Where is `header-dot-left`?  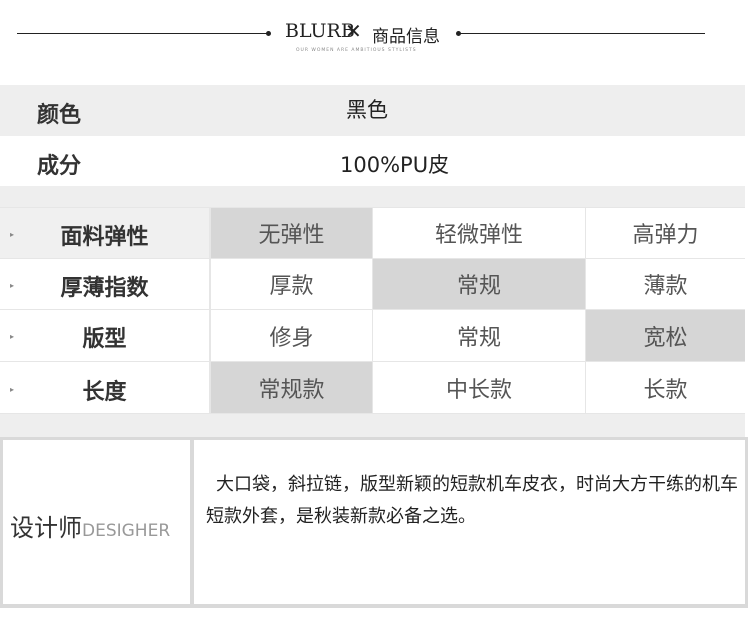 header-dot-left is located at coordinates (268, 33).